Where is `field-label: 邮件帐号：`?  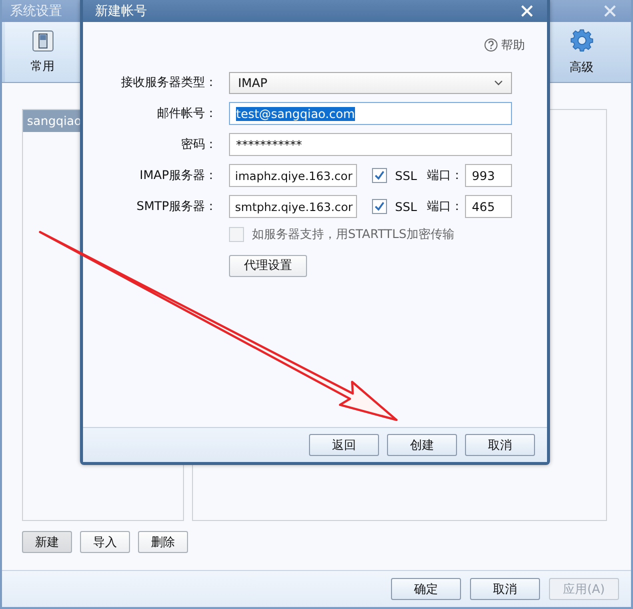
field-label: 邮件帐号： is located at coordinates (186, 113).